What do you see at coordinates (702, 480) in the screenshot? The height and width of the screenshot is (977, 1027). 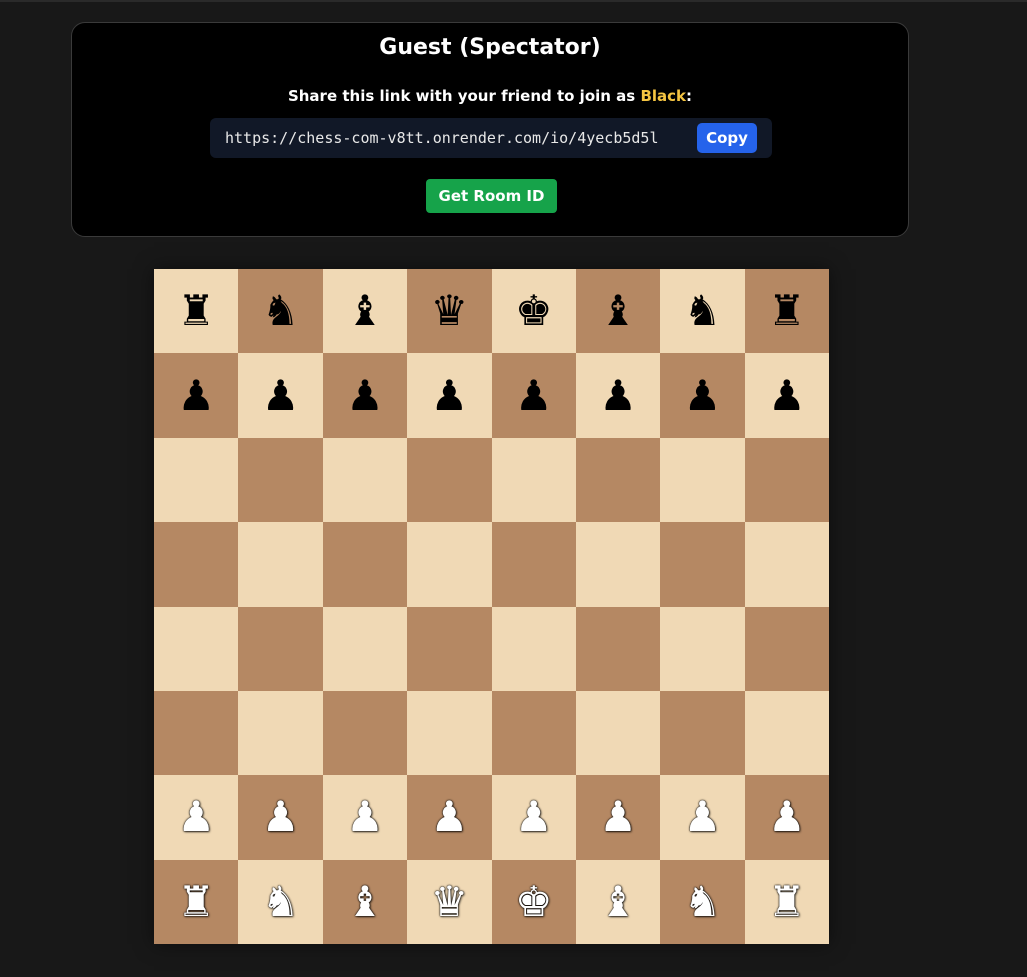 I see `square-g6` at bounding box center [702, 480].